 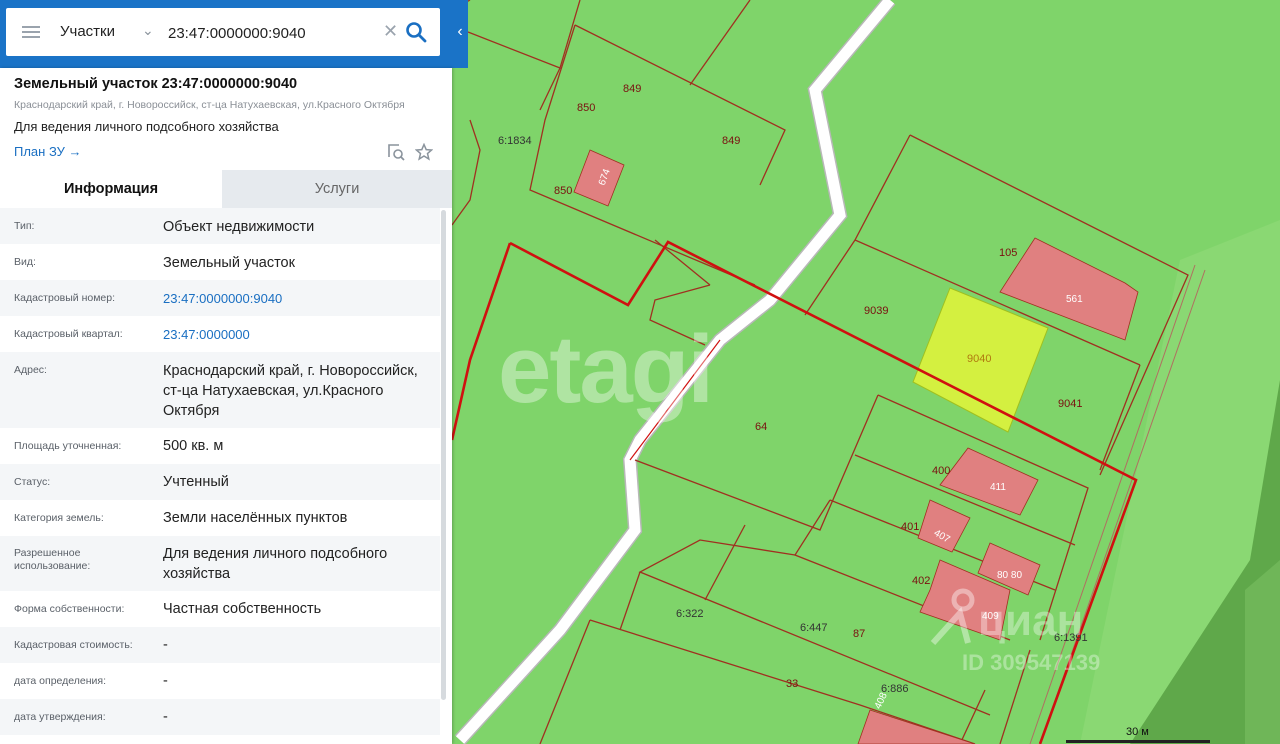 I want to click on table-row: Кадастровый квартал: 23:47:0000000, so click(x=220, y=334).